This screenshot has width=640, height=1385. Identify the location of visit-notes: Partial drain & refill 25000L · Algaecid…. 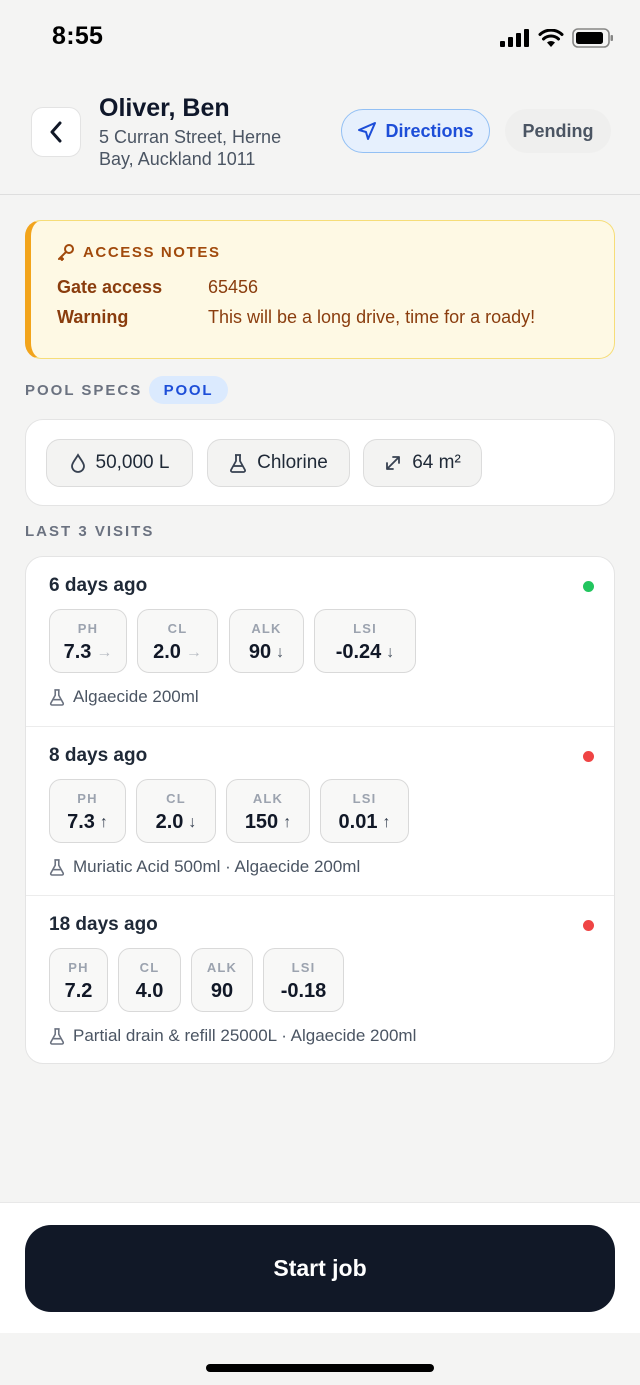
(232, 1036).